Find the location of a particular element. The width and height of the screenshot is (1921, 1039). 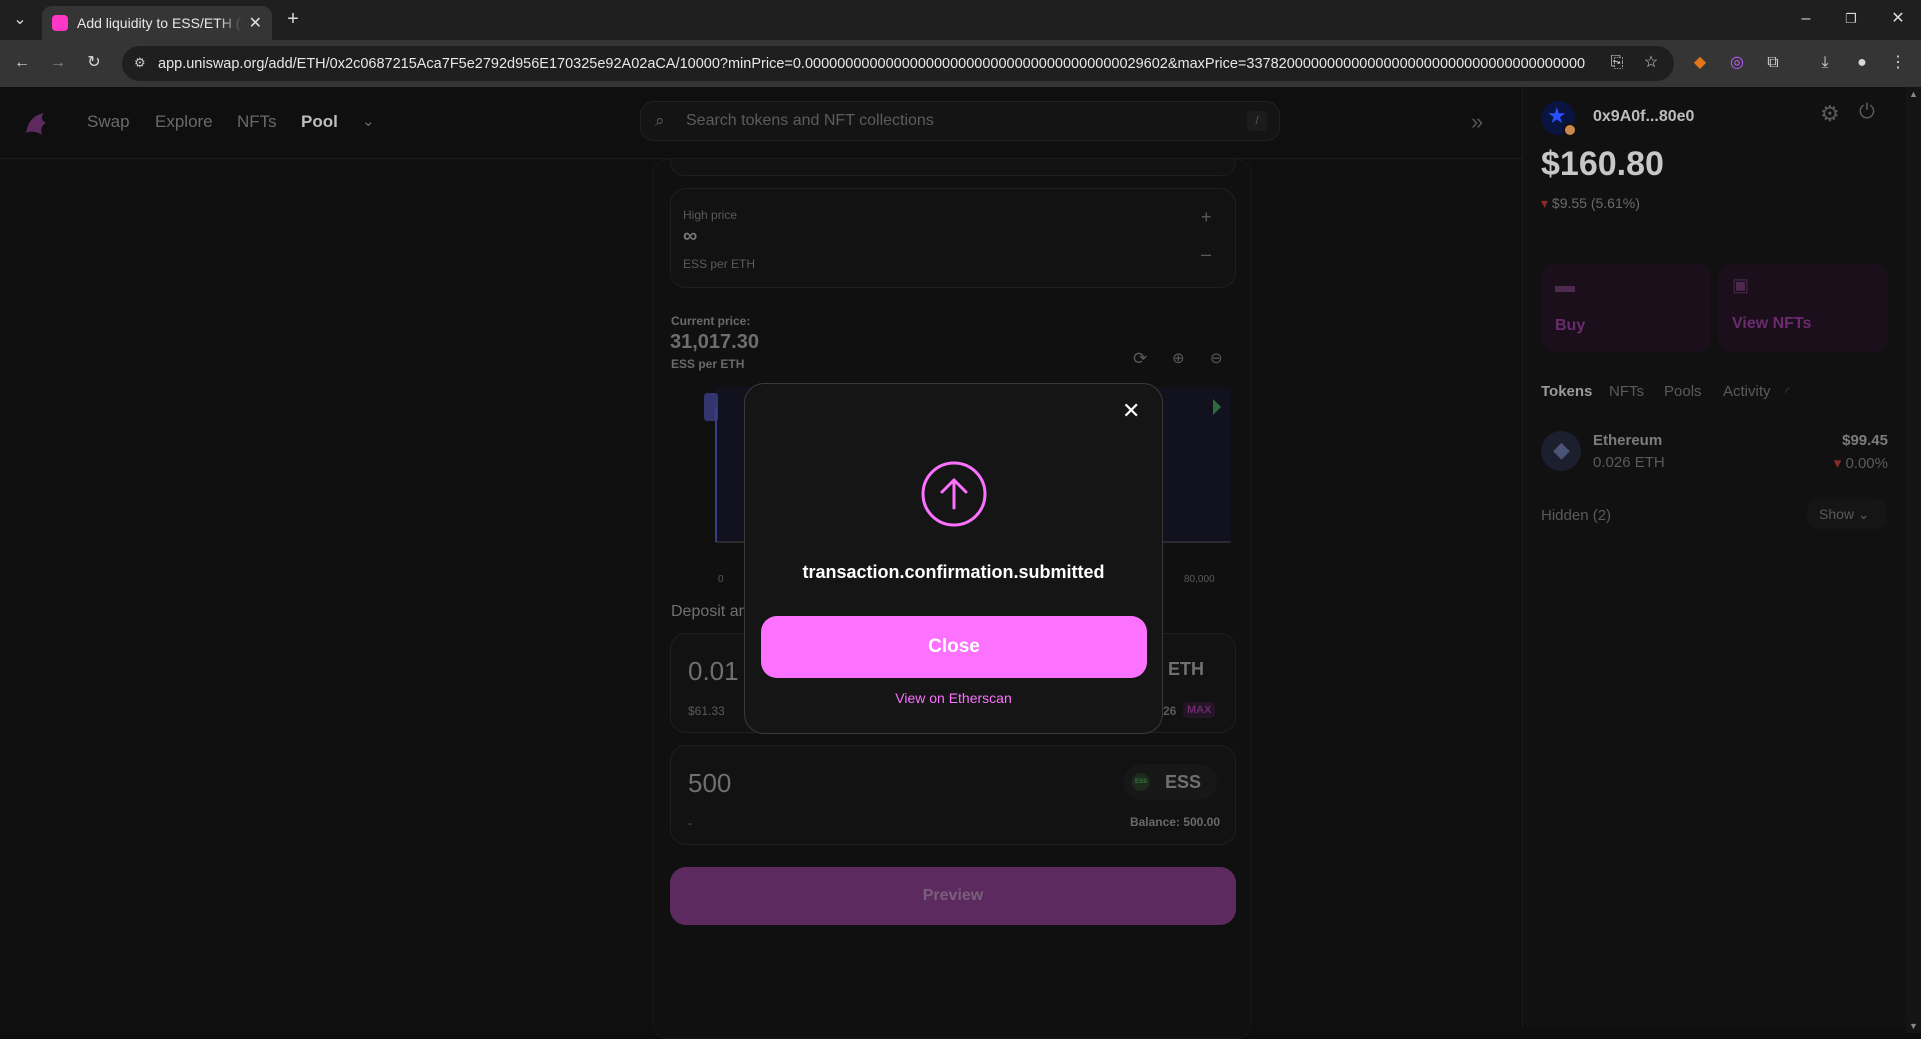

restore-icon: ❐ is located at coordinates (1851, 19).